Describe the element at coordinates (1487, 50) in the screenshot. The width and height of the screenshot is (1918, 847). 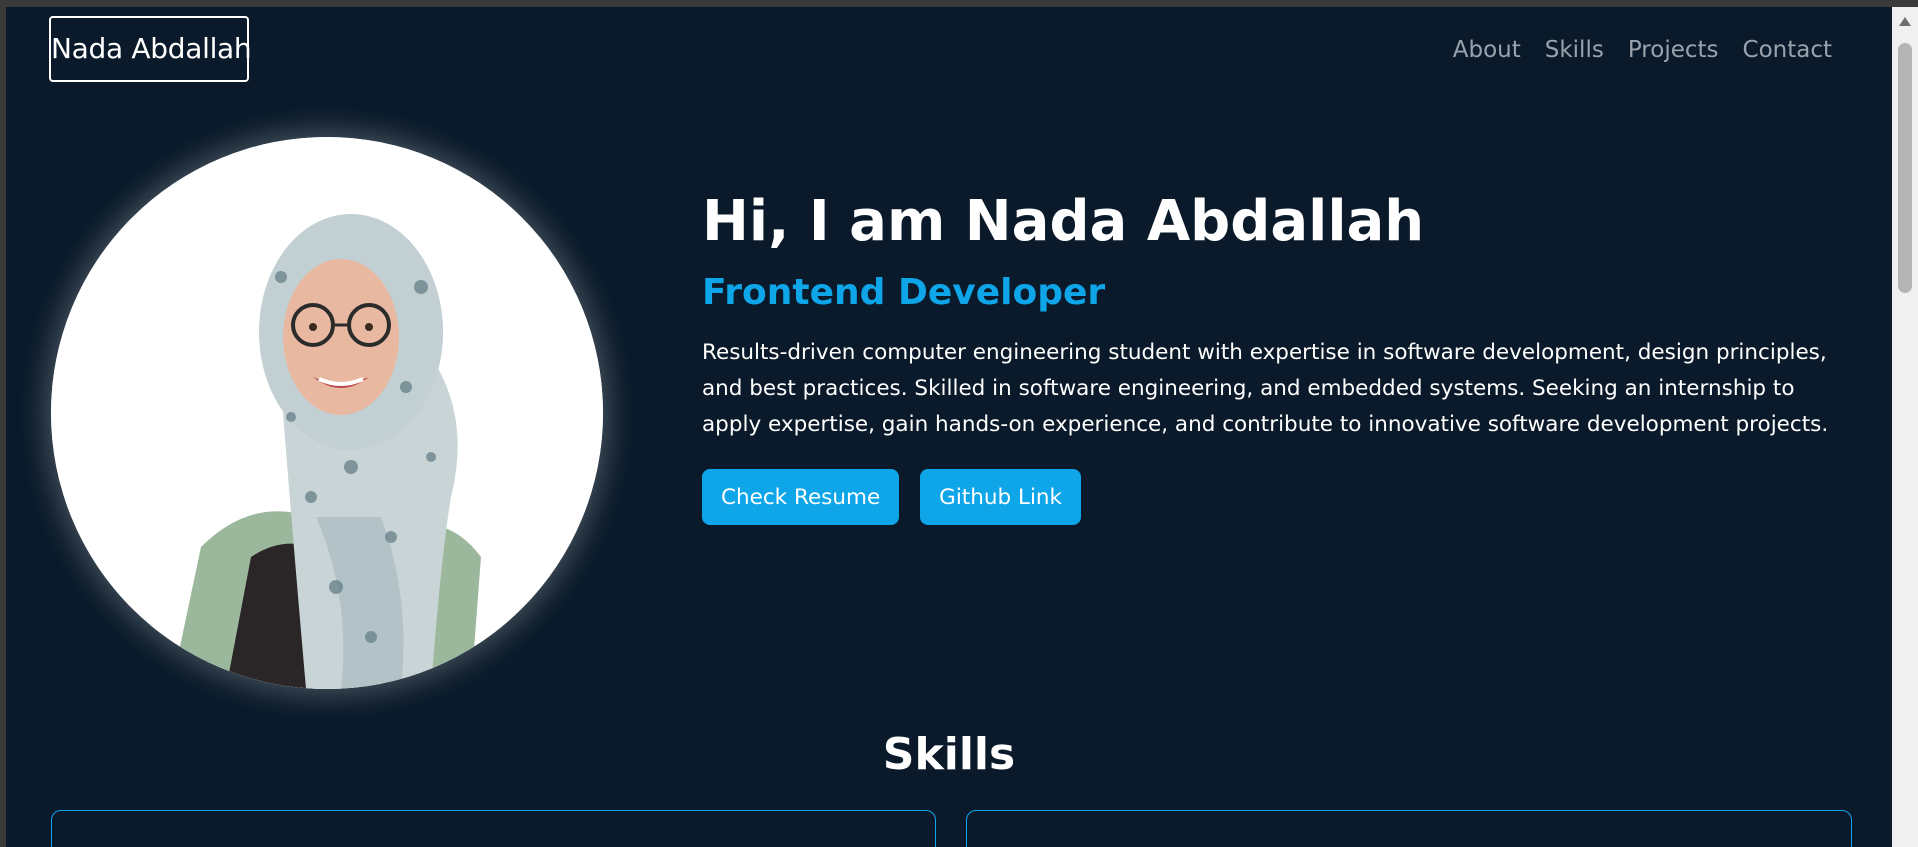
I see `nav-link-about: About` at that location.